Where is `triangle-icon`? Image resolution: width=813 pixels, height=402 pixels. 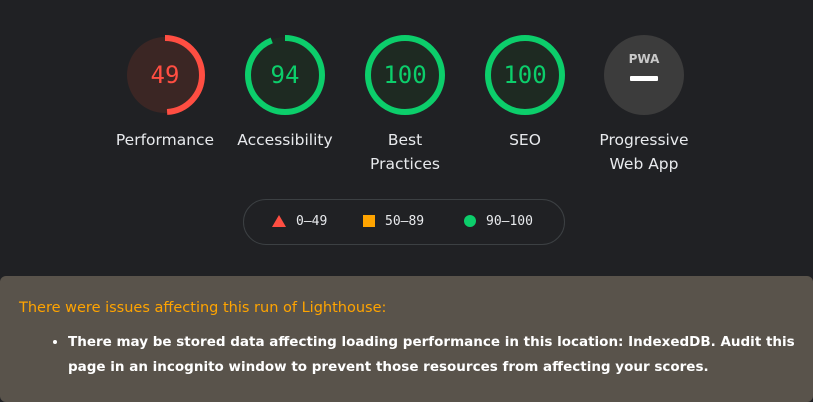 triangle-icon is located at coordinates (279, 220).